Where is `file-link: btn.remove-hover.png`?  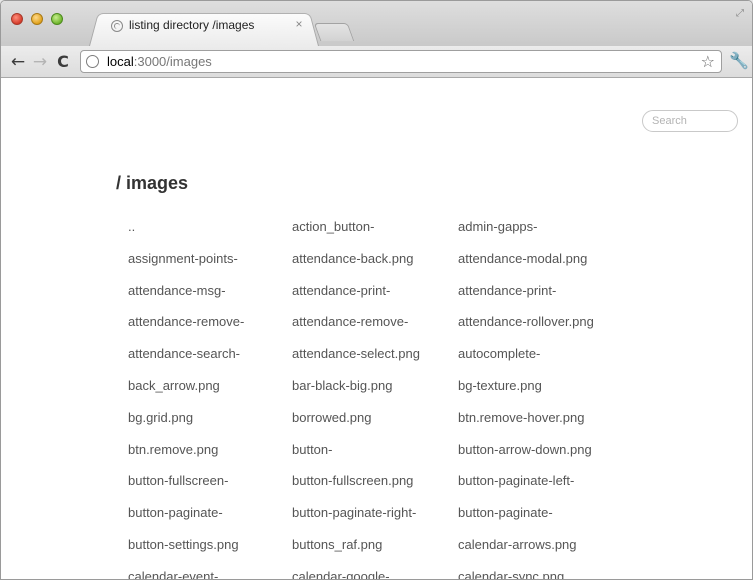 file-link: btn.remove-hover.png is located at coordinates (538, 426).